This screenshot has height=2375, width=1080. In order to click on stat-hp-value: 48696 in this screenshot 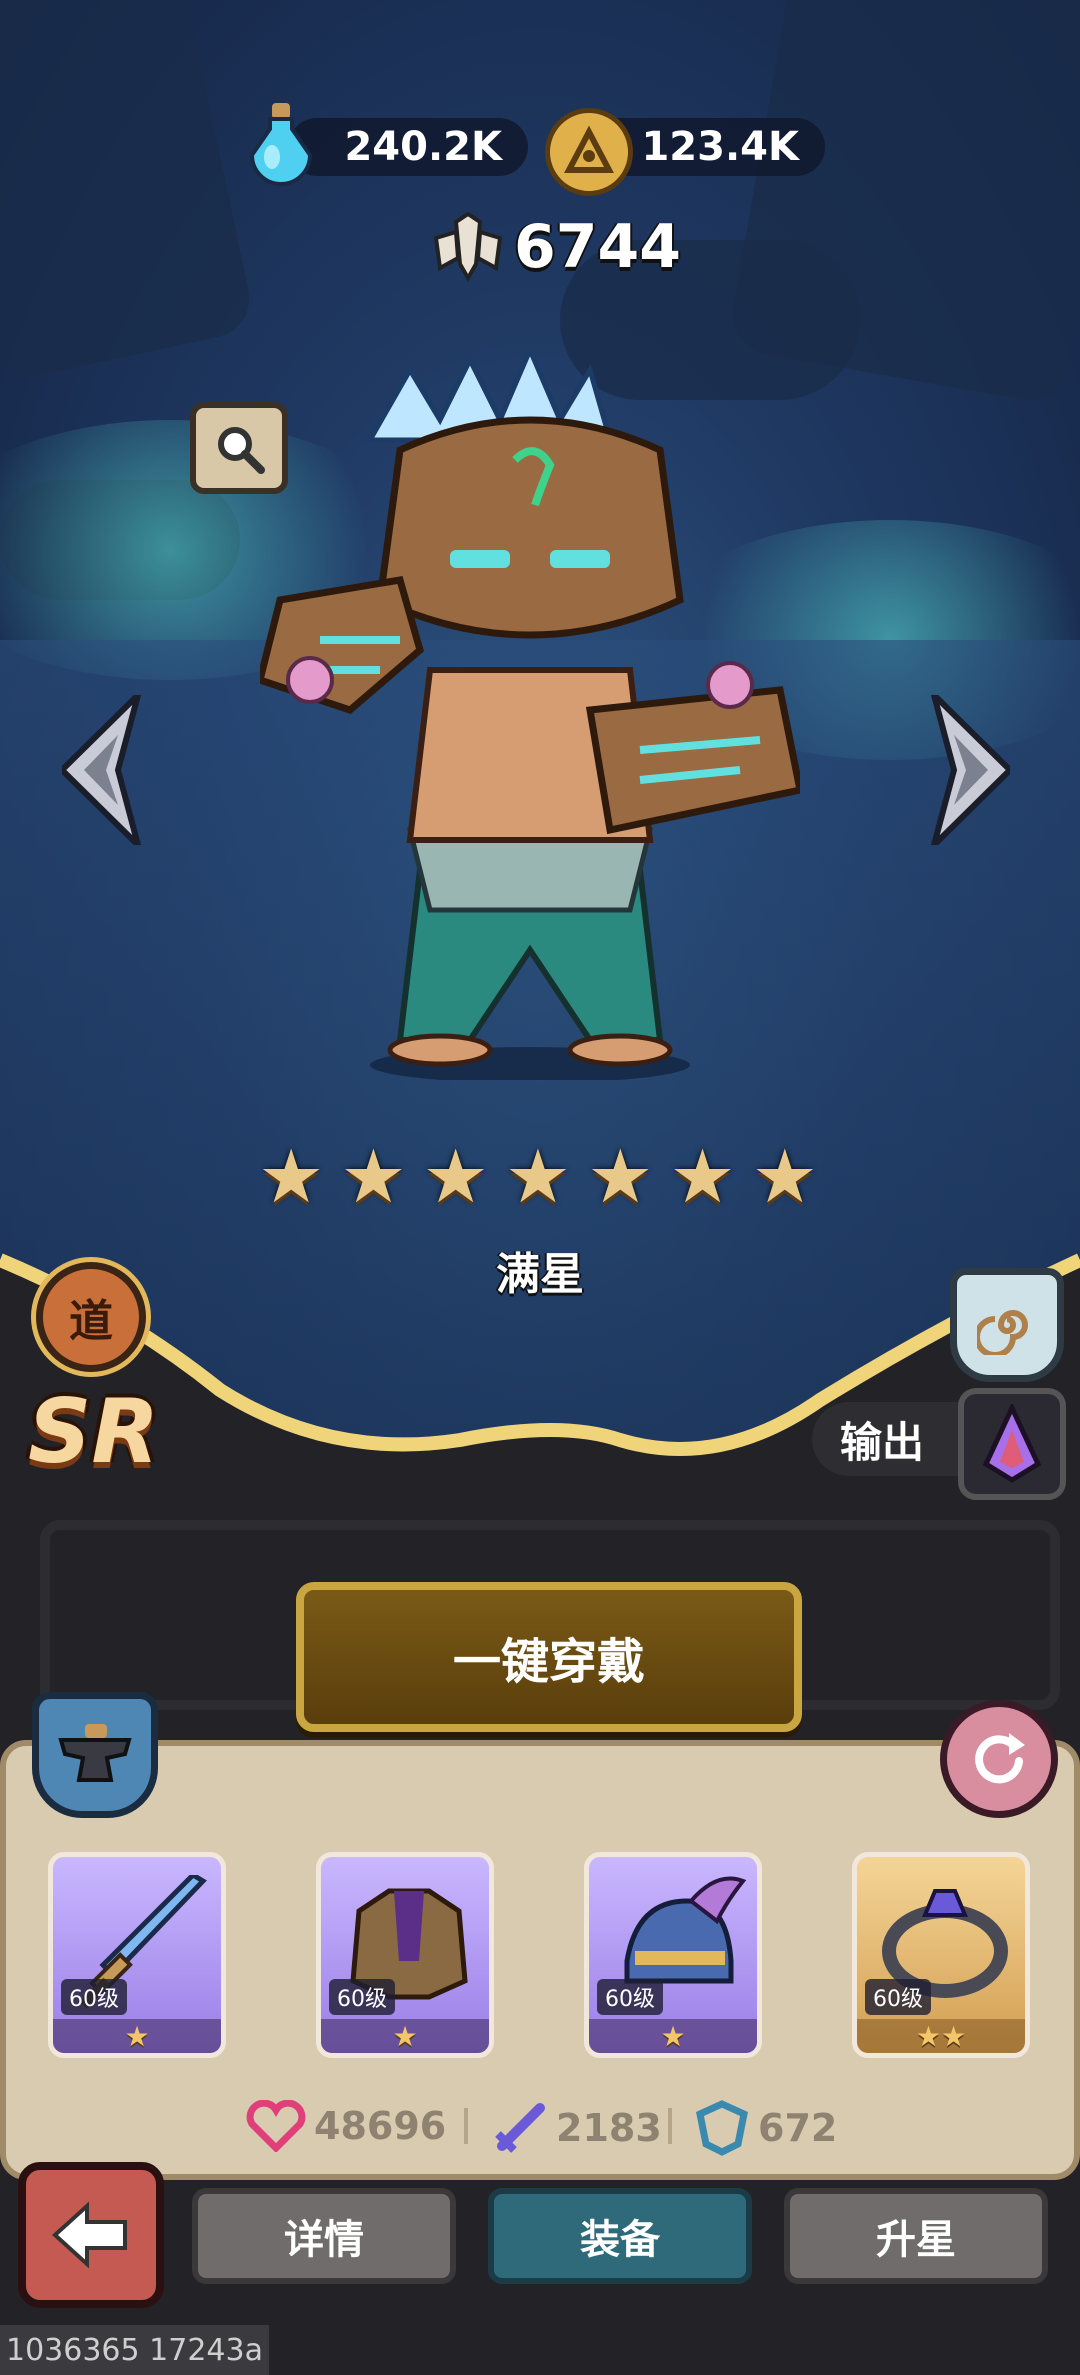, I will do `click(380, 2126)`.